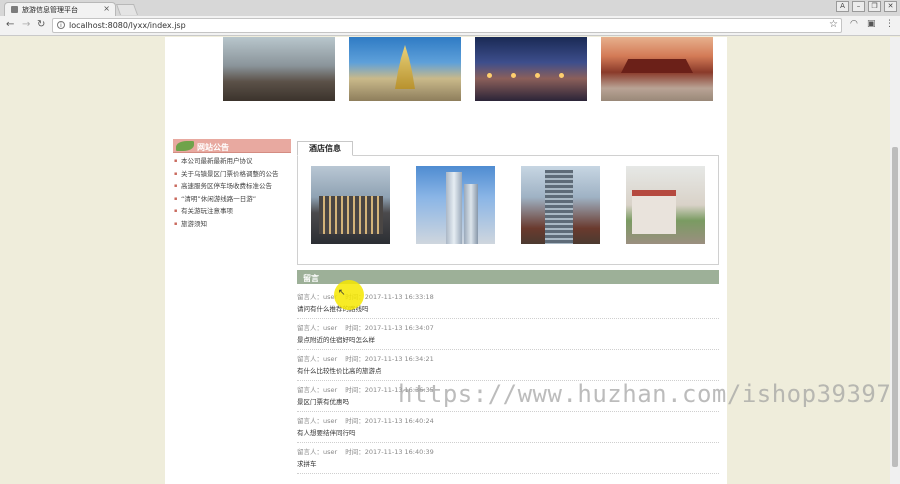  What do you see at coordinates (895, 307) in the screenshot?
I see `scrollbar-thumb` at bounding box center [895, 307].